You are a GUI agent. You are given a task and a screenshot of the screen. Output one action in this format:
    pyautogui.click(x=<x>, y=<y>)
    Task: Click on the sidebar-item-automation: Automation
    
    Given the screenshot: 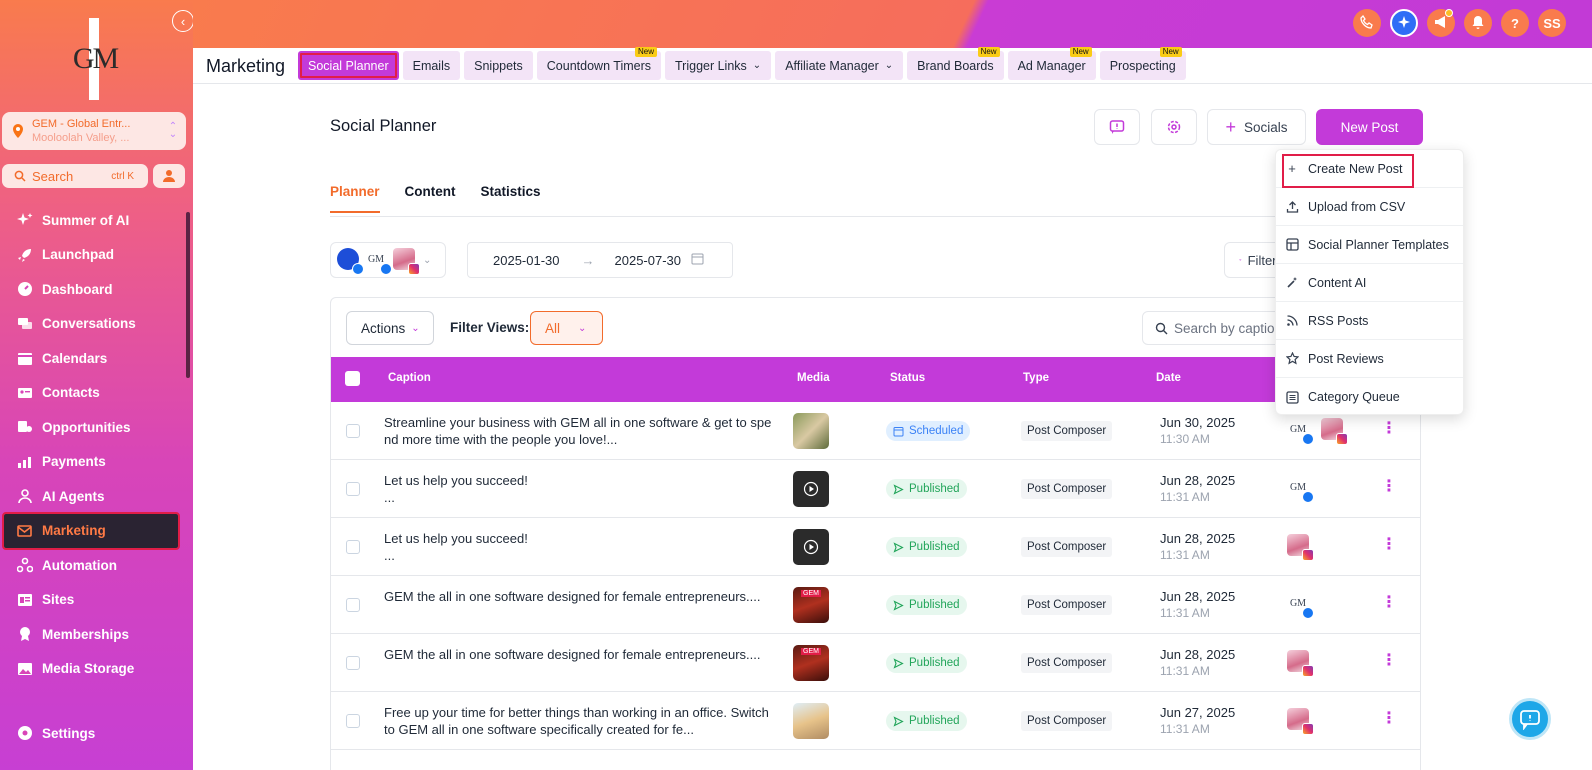 What is the action you would take?
    pyautogui.click(x=90, y=565)
    